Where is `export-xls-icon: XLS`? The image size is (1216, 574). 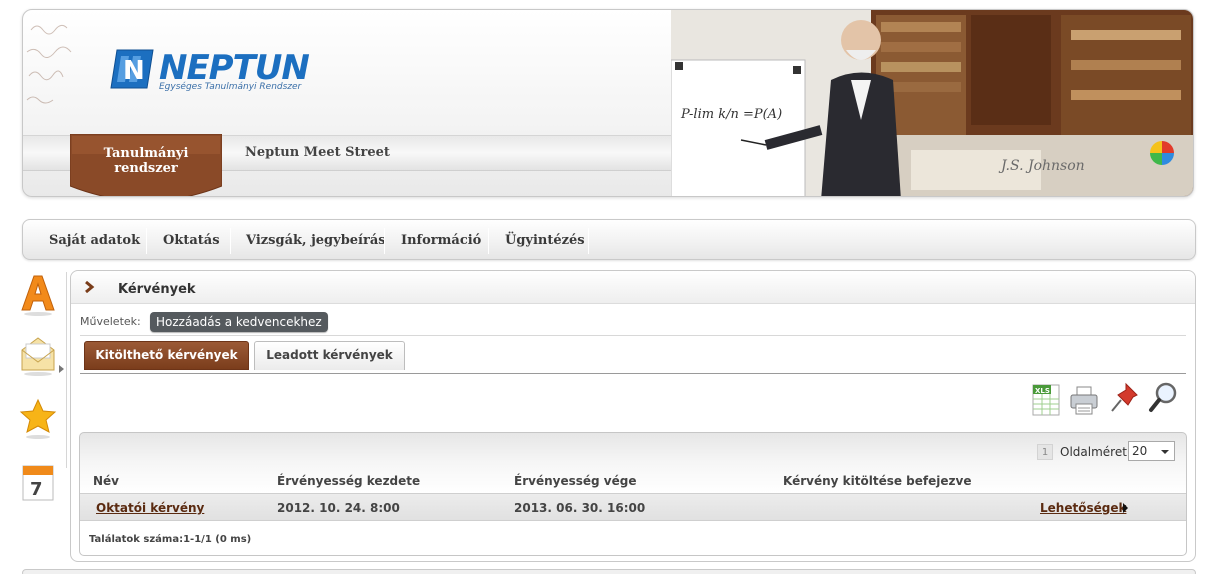
export-xls-icon: XLS is located at coordinates (1046, 399).